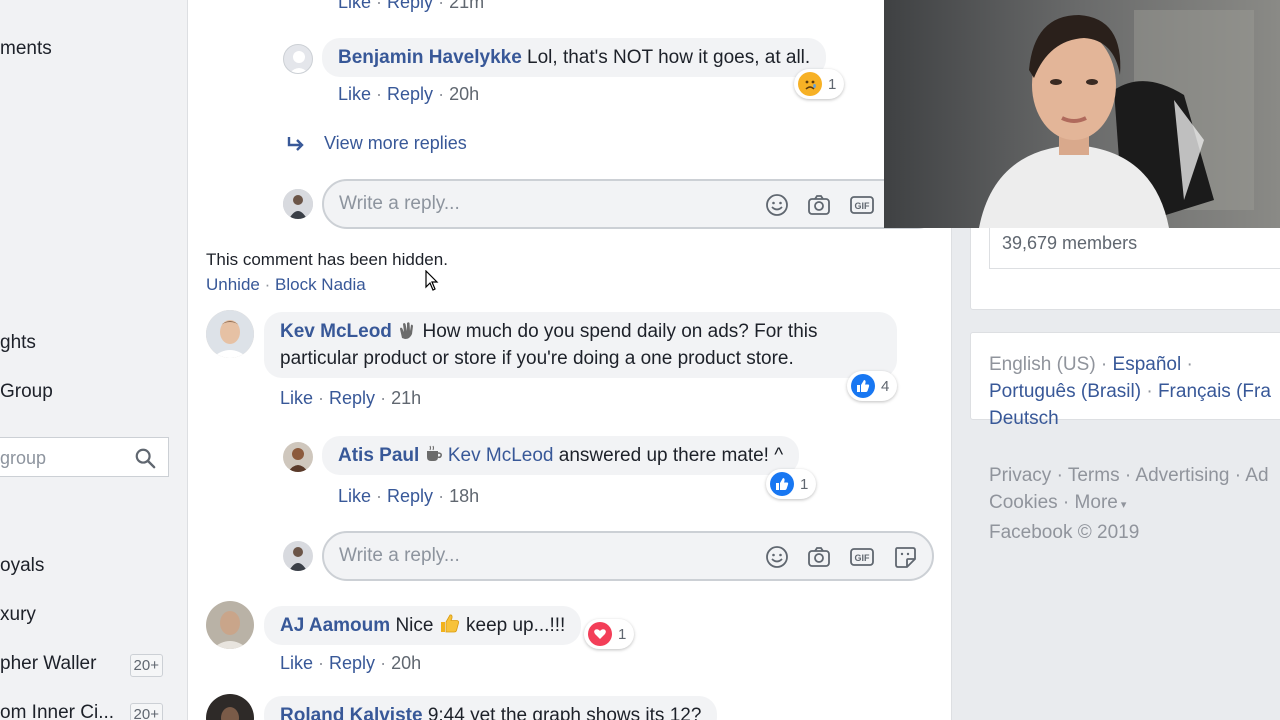 This screenshot has height=720, width=1280. What do you see at coordinates (406, 398) in the screenshot?
I see `timestamp: 21h` at bounding box center [406, 398].